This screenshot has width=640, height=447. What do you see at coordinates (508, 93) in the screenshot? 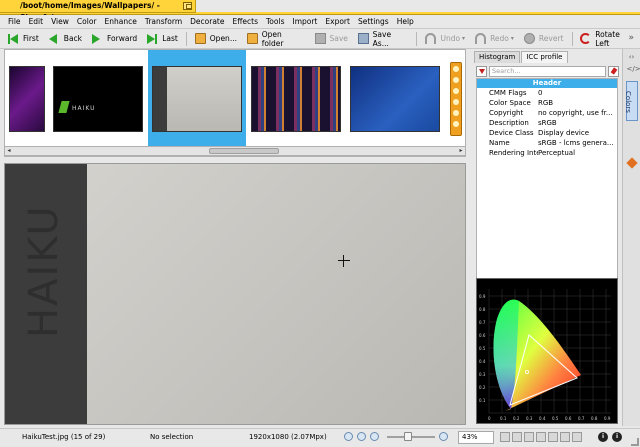
I see `row-key: CMM Flags` at bounding box center [508, 93].